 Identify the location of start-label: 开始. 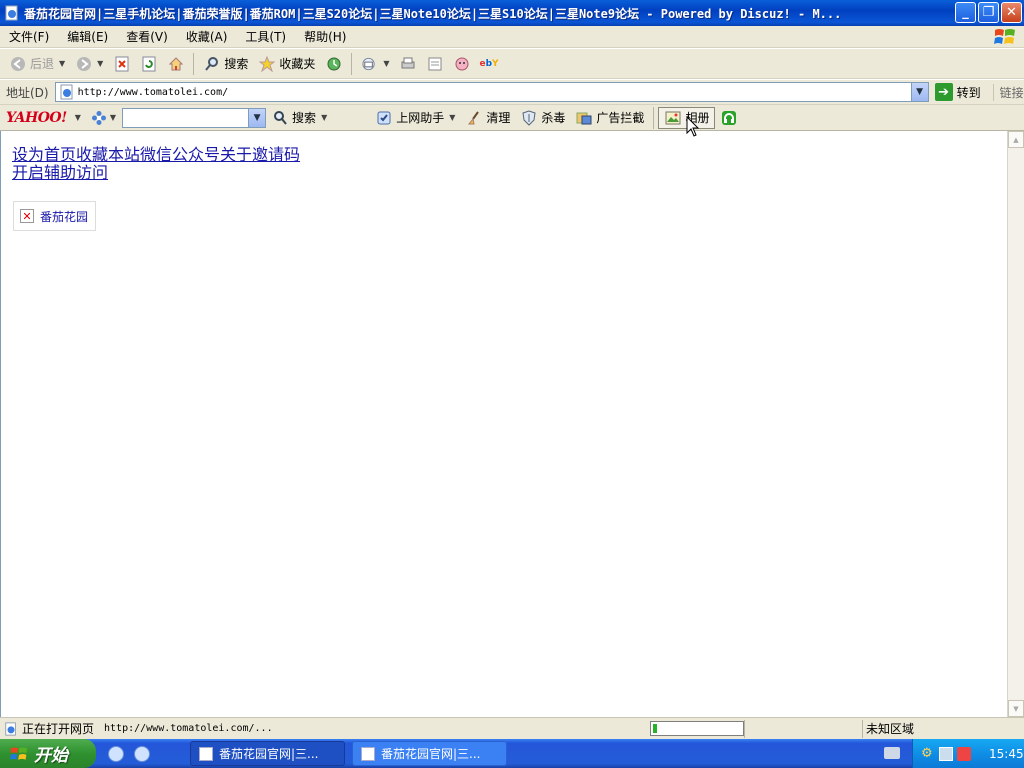
(51, 756).